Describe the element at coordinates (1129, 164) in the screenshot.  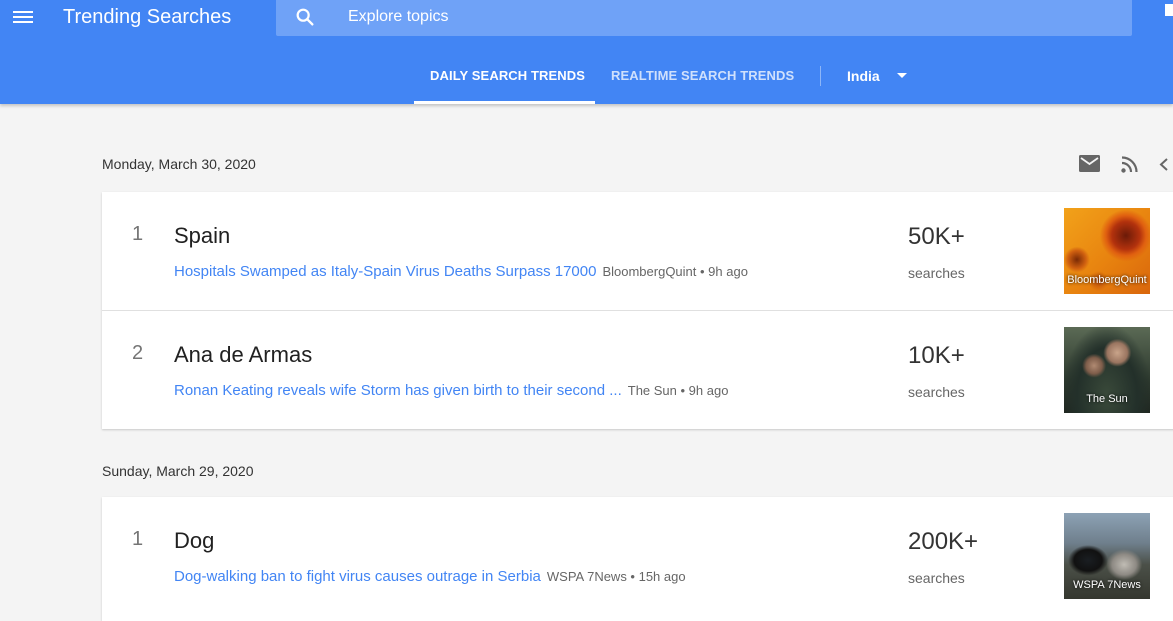
I see `rss-icon` at that location.